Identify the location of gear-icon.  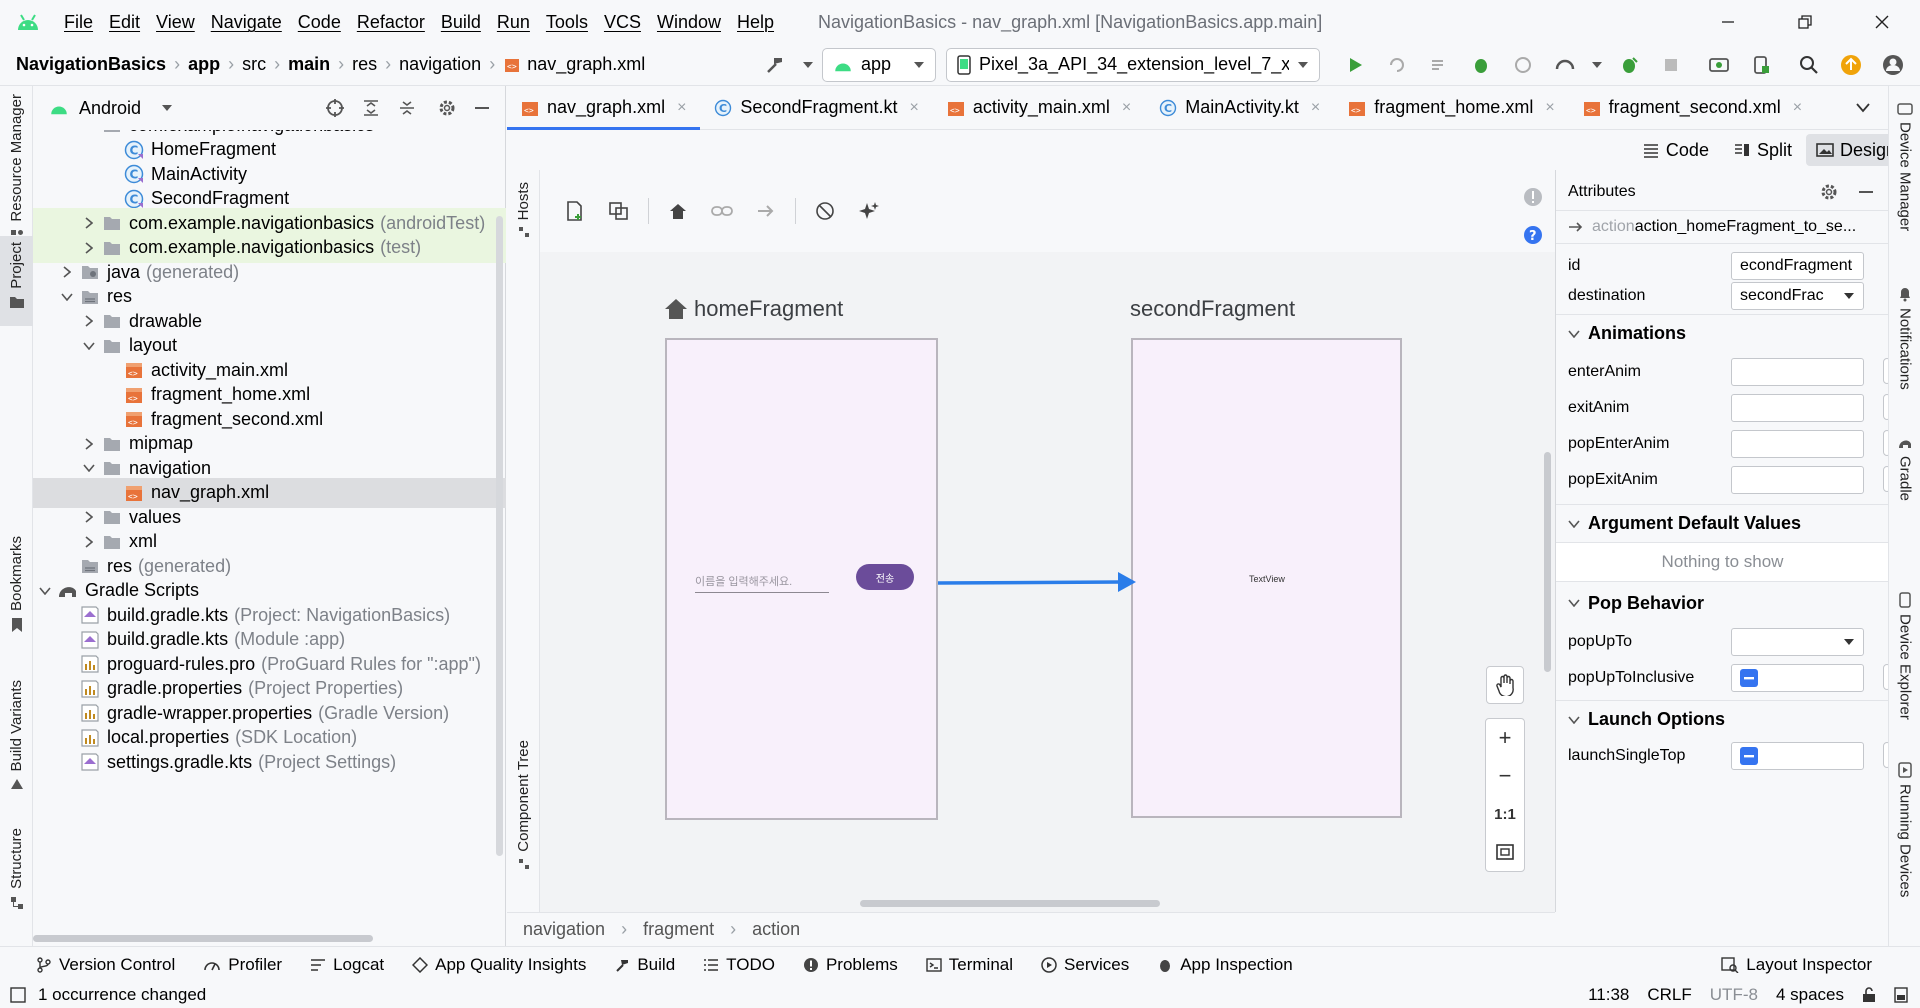
(447, 108).